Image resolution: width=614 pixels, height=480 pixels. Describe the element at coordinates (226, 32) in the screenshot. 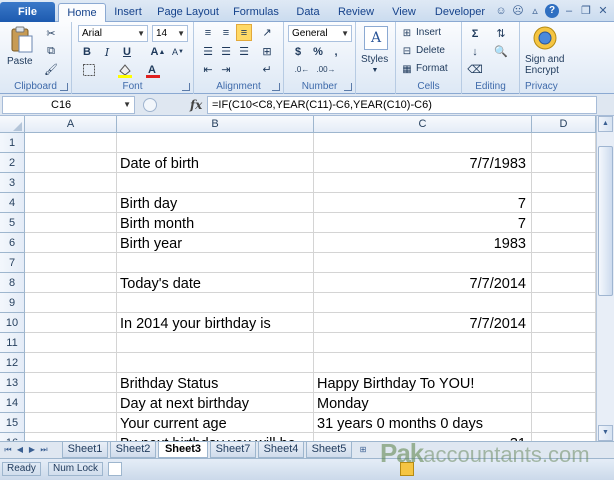

I see `align-middle-icon: ≡` at that location.